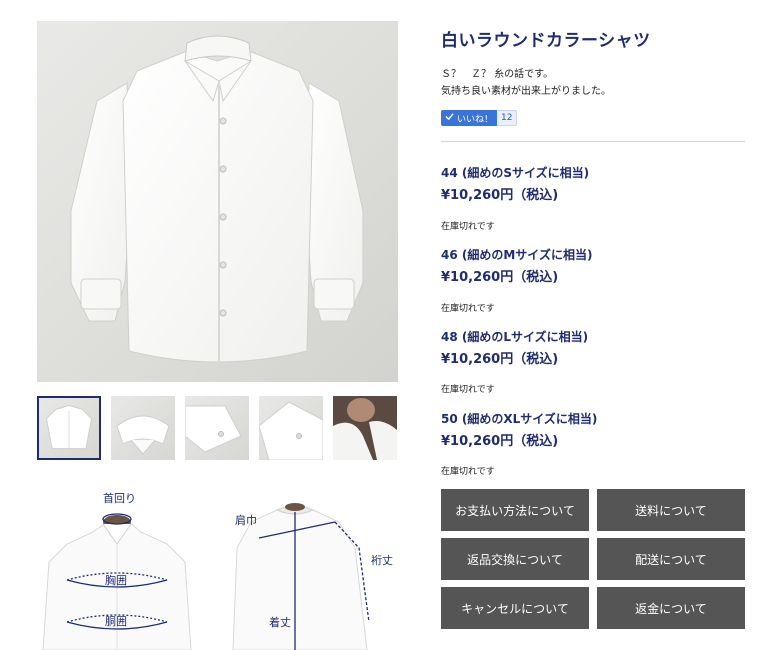 This screenshot has height=650, width=780. I want to click on variant-price-46: ¥10,260円（税込), so click(500, 277).